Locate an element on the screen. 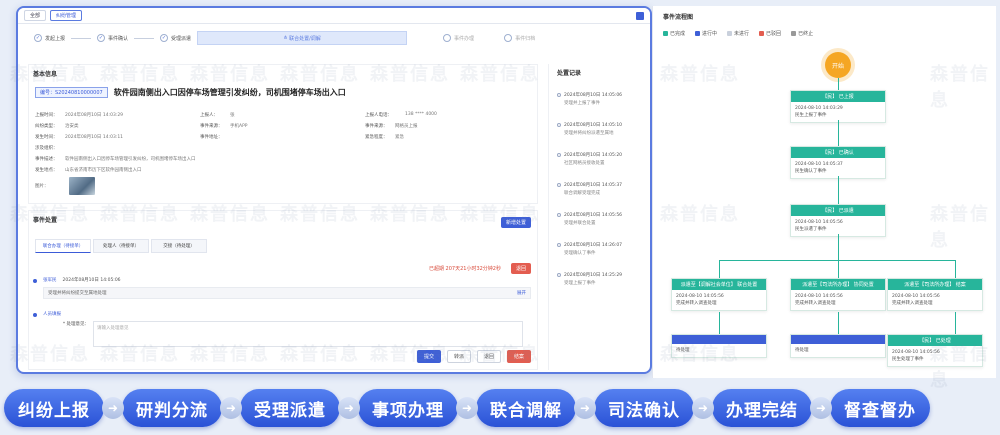 This screenshot has width=1000, height=435. record-item: 2024年08月10日 14:26:07 受理确认了事件 is located at coordinates (589, 249).